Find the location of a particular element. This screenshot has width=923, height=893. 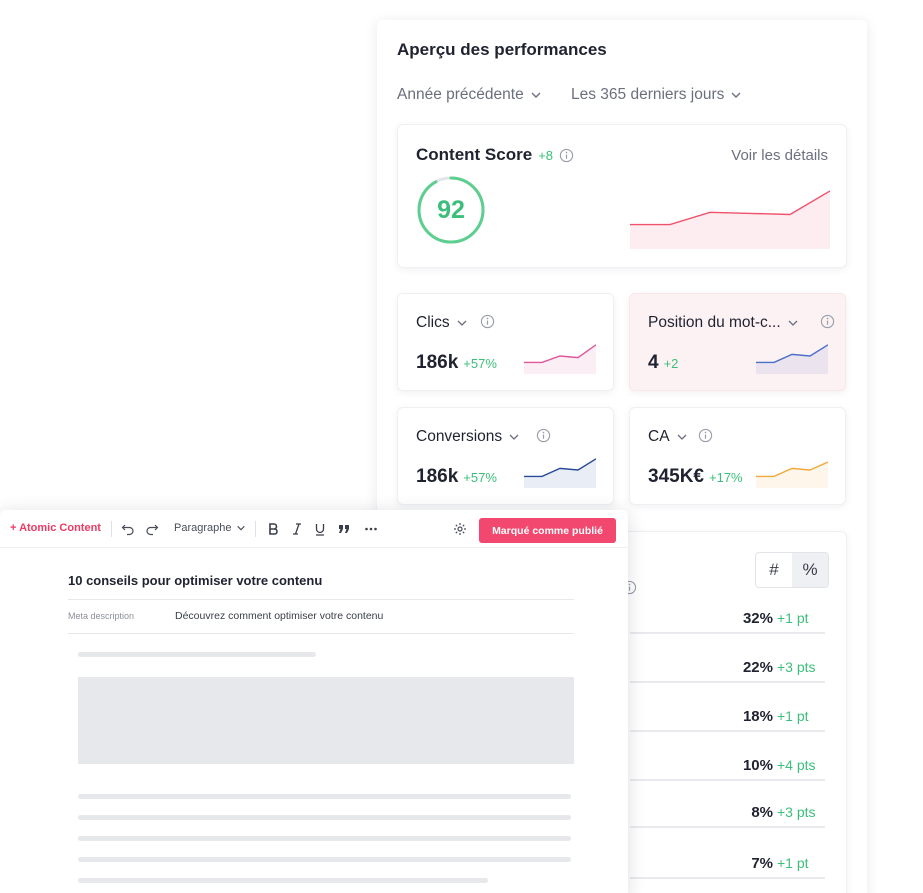

metric-value: 345K€ is located at coordinates (676, 476).